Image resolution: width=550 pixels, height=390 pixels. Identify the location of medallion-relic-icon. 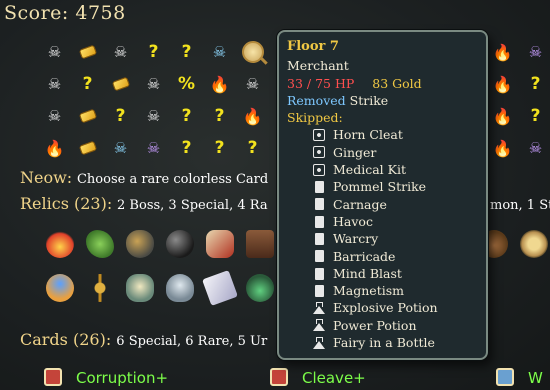
(532, 244).